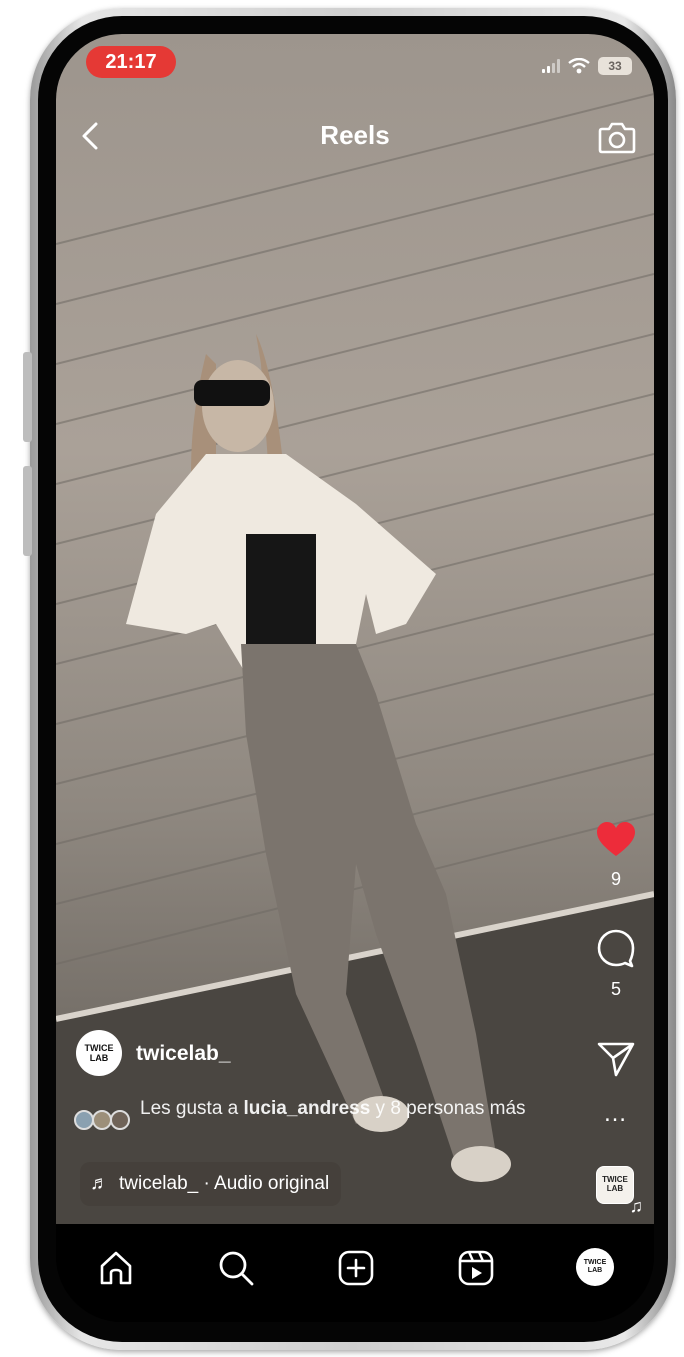  I want to click on music-note-icon: ♬, so click(99, 1183).